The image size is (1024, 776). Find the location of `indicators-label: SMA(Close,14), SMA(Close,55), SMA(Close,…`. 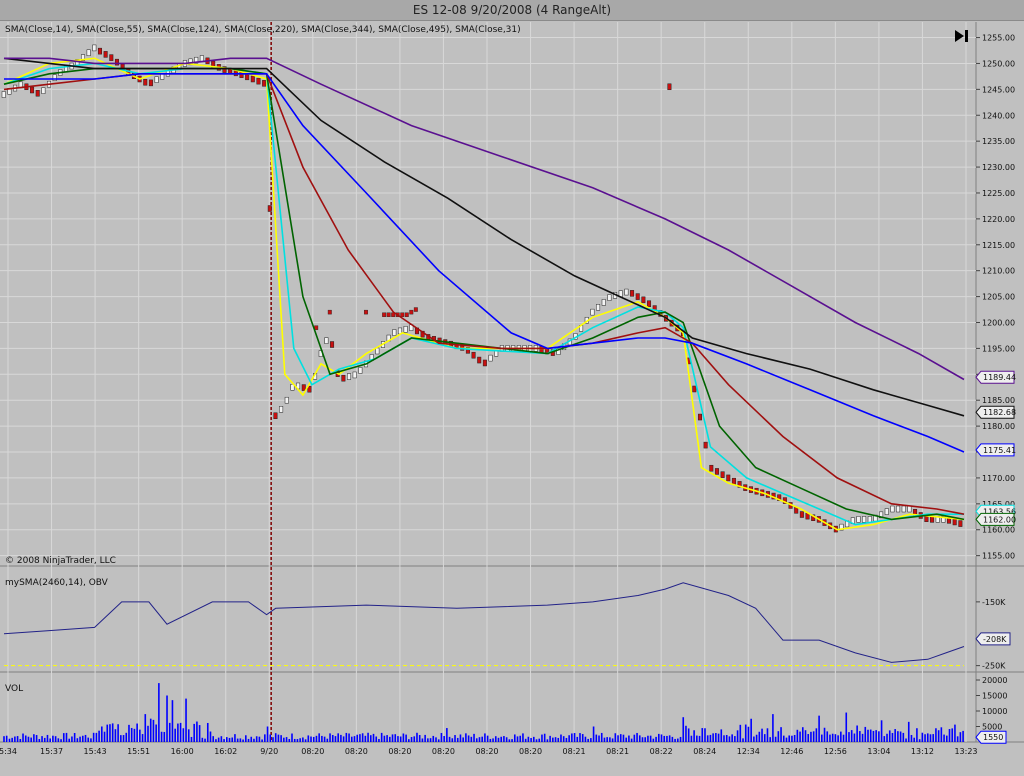

indicators-label: SMA(Close,14), SMA(Close,55), SMA(Close,… is located at coordinates (263, 30).